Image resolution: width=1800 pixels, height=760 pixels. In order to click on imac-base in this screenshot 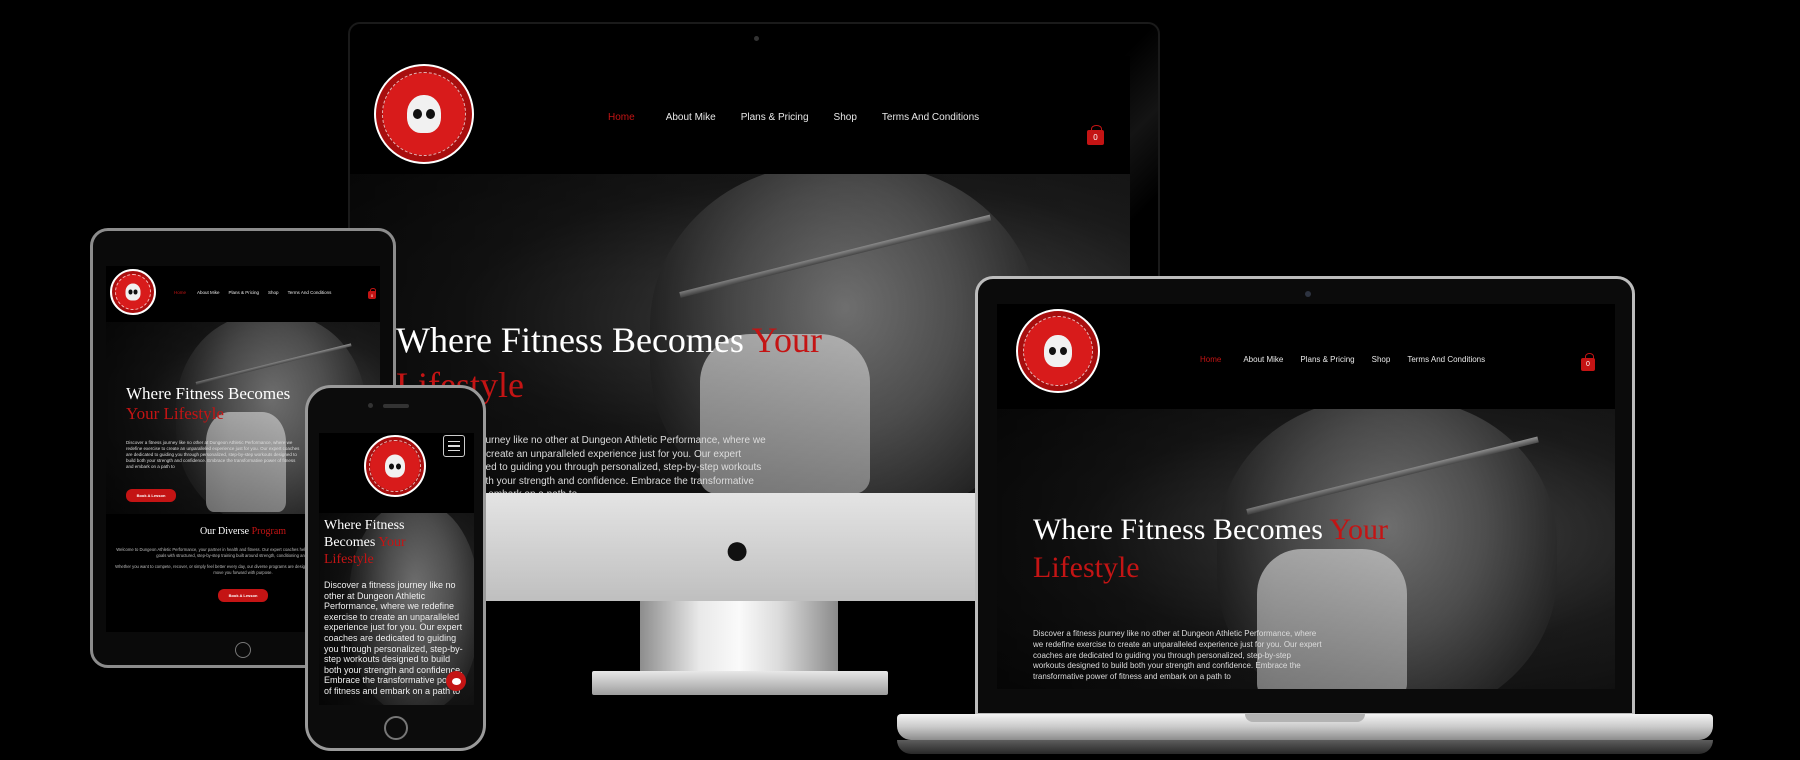, I will do `click(740, 683)`.